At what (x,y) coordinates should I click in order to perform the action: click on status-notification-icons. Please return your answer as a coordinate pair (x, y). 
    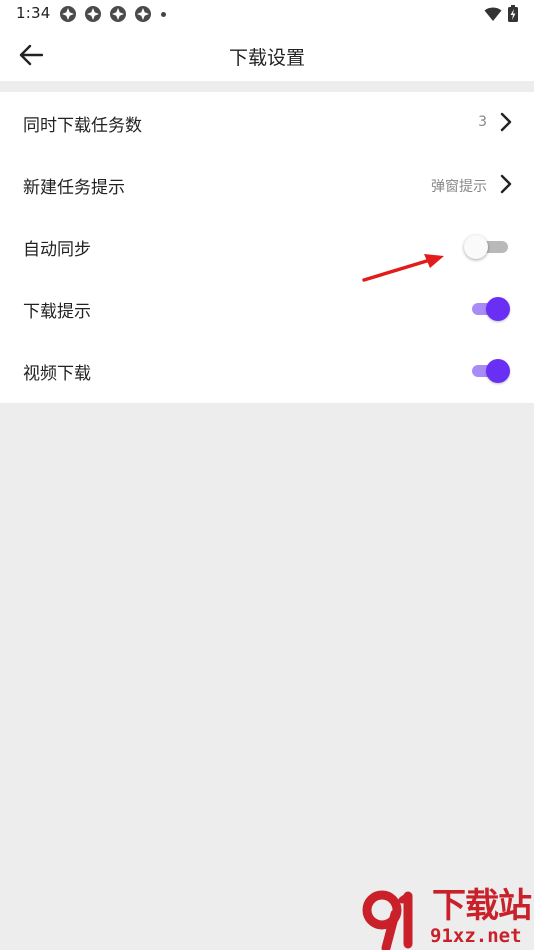
    Looking at the image, I should click on (112, 14).